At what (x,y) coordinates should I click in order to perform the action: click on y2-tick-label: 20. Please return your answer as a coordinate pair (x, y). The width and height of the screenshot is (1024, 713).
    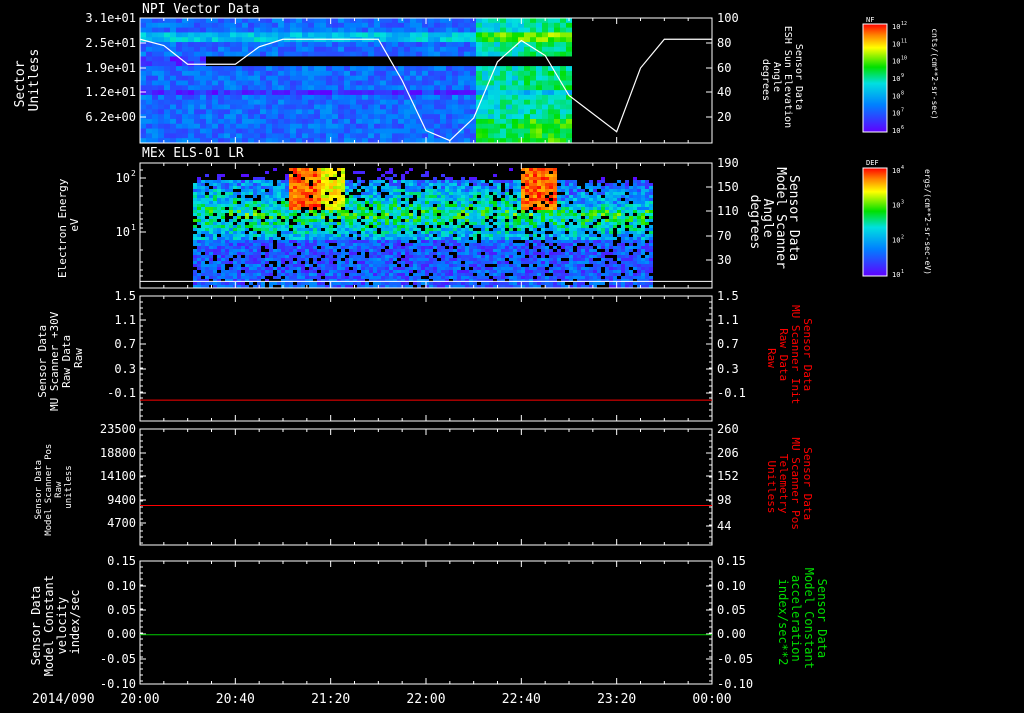
    Looking at the image, I should click on (724, 117).